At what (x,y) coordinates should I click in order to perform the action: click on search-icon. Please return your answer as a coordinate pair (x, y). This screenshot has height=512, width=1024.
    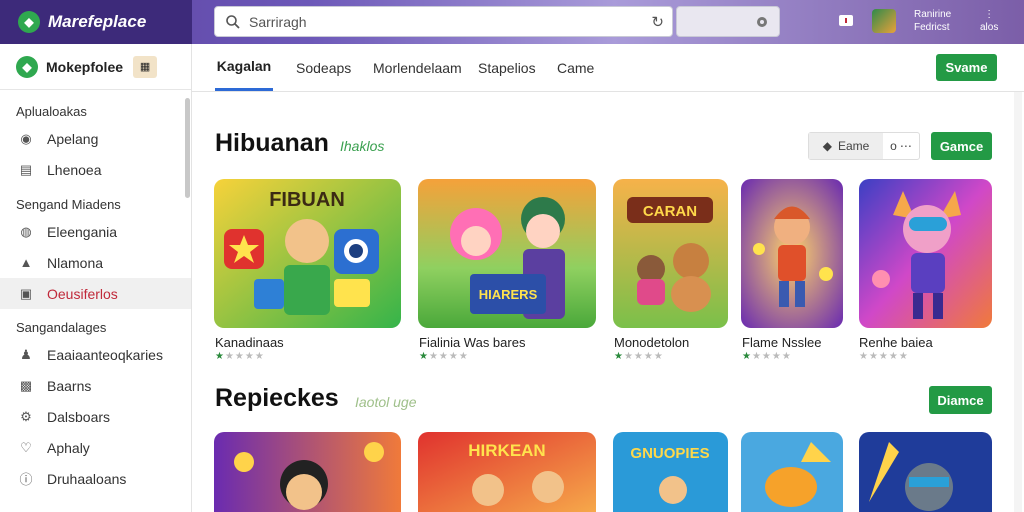
    Looking at the image, I should click on (233, 21).